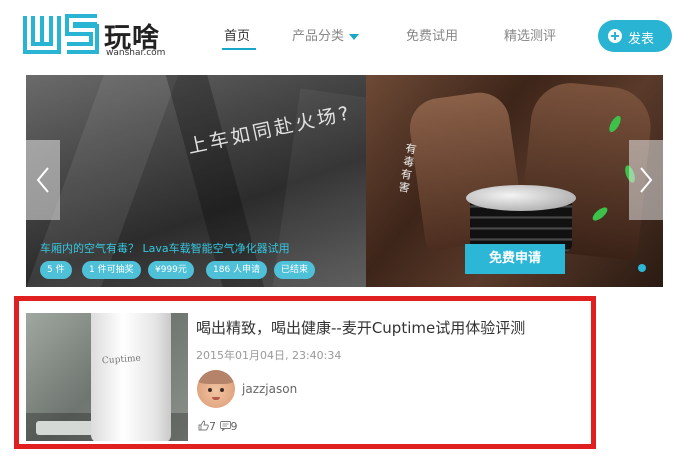  I want to click on dropdown-caret-icon, so click(354, 36).